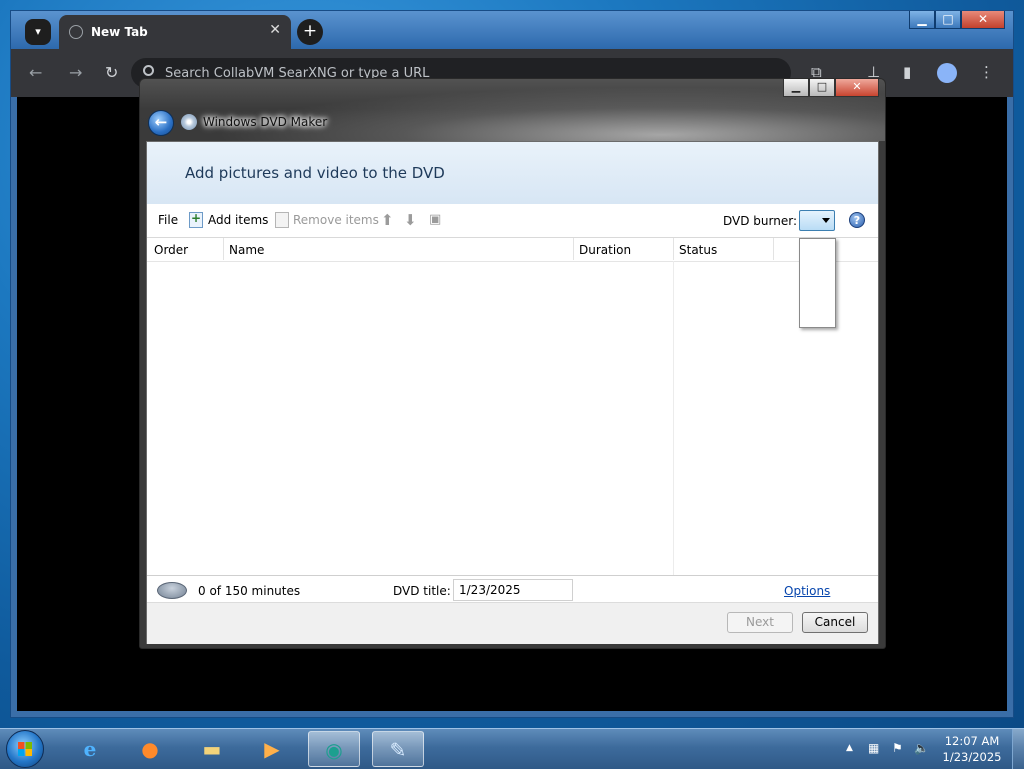 This screenshot has width=1024, height=769. What do you see at coordinates (948, 20) in the screenshot?
I see `maximize-button: □` at bounding box center [948, 20].